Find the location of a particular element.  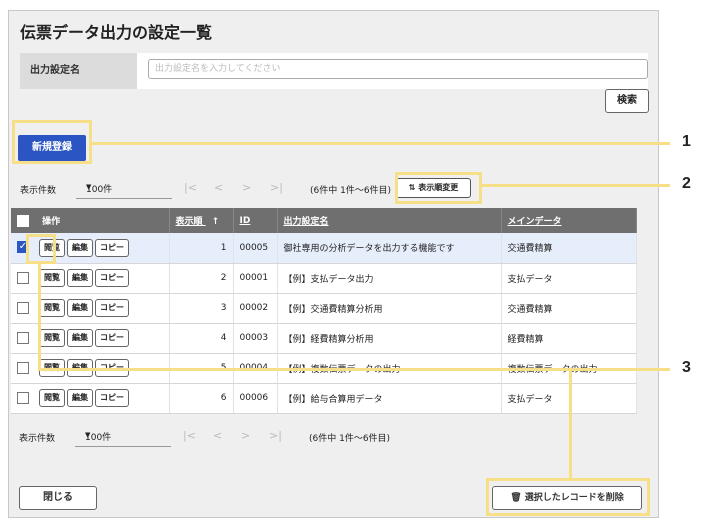

table-row: ✓ 閲覧 編集 コピー 1 00005 御社専用の分析データを出力する機能です 交通費精算 is located at coordinates (324, 248).